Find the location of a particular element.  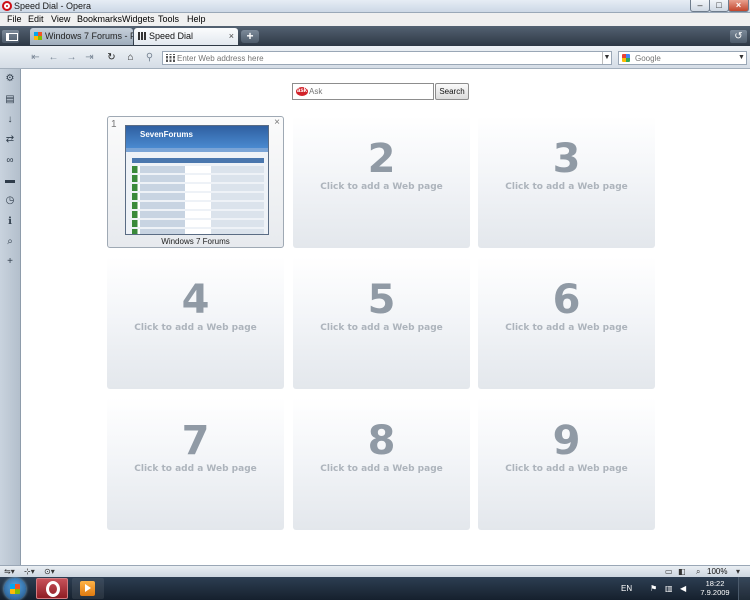

title-bar: Speed Dial - Opera – □ × is located at coordinates (375, 6).